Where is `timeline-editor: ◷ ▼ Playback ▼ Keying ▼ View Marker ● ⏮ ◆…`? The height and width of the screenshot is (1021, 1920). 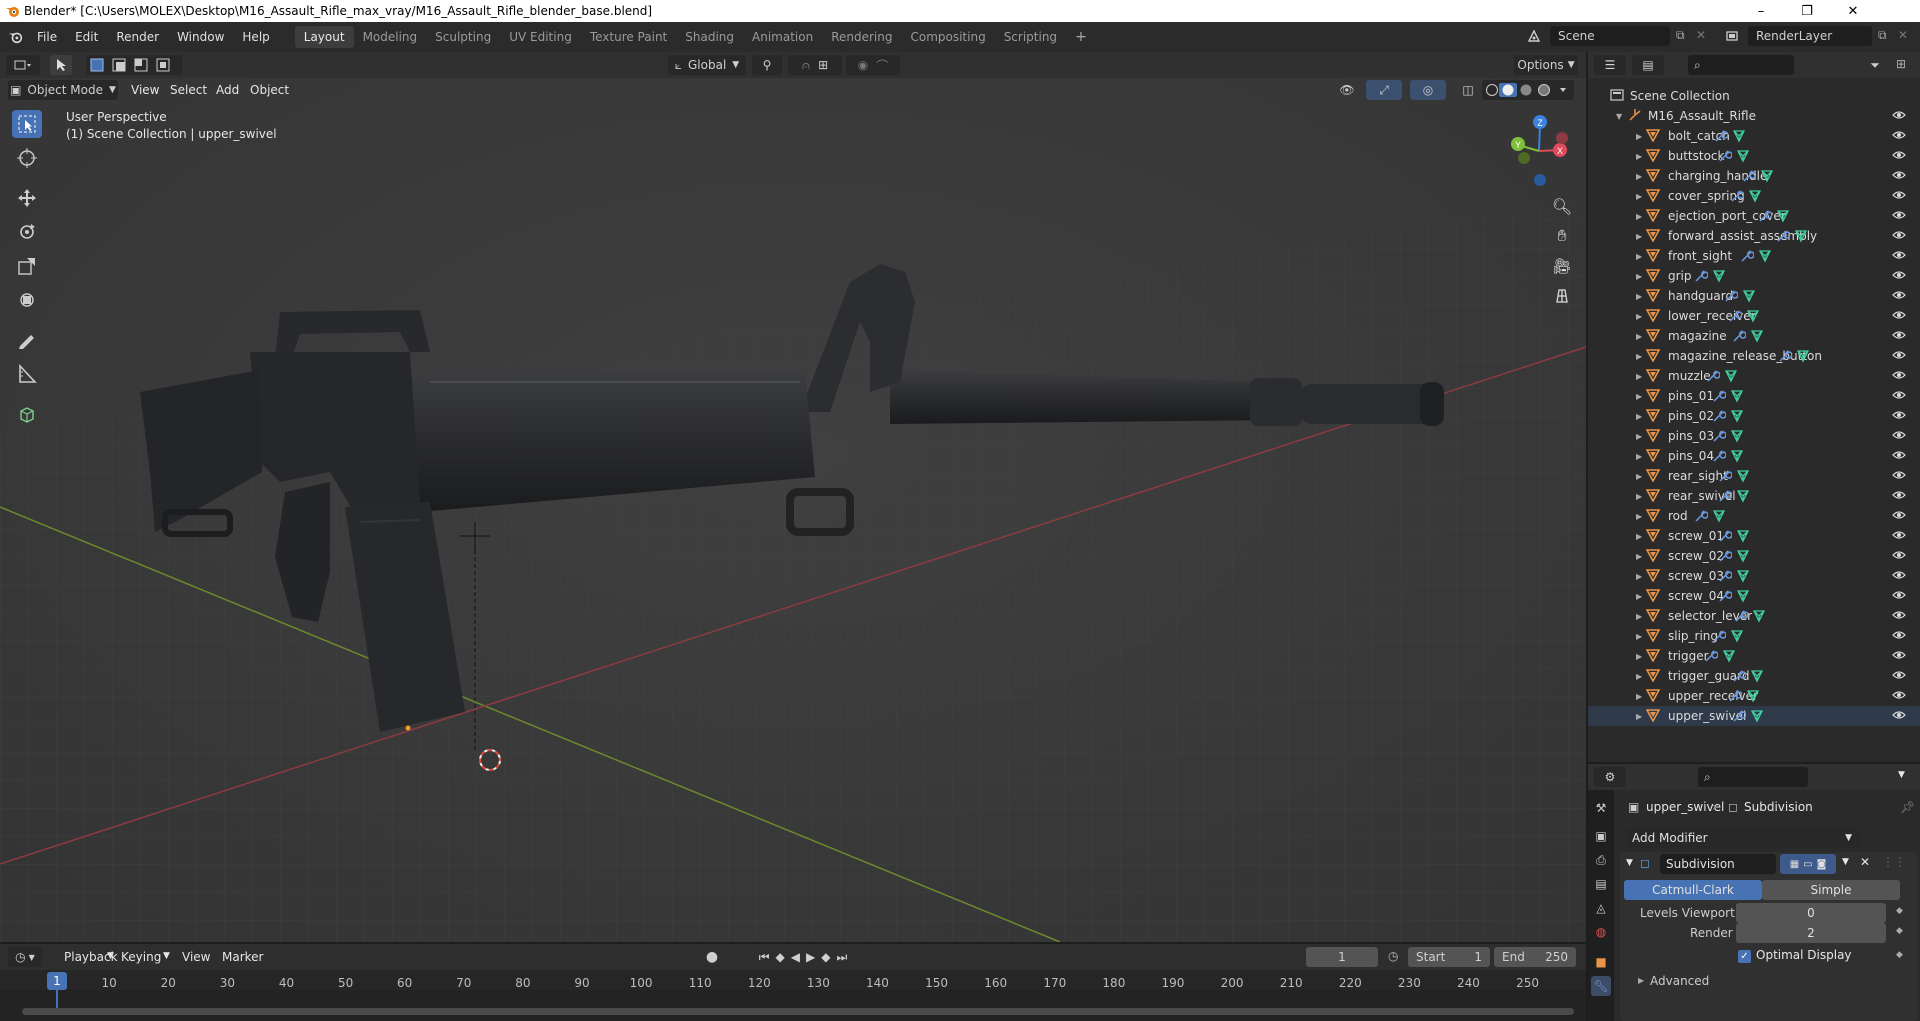
timeline-editor: ◷ ▼ Playback ▼ Keying ▼ View Marker ● ⏮ ◆… is located at coordinates (793, 982).